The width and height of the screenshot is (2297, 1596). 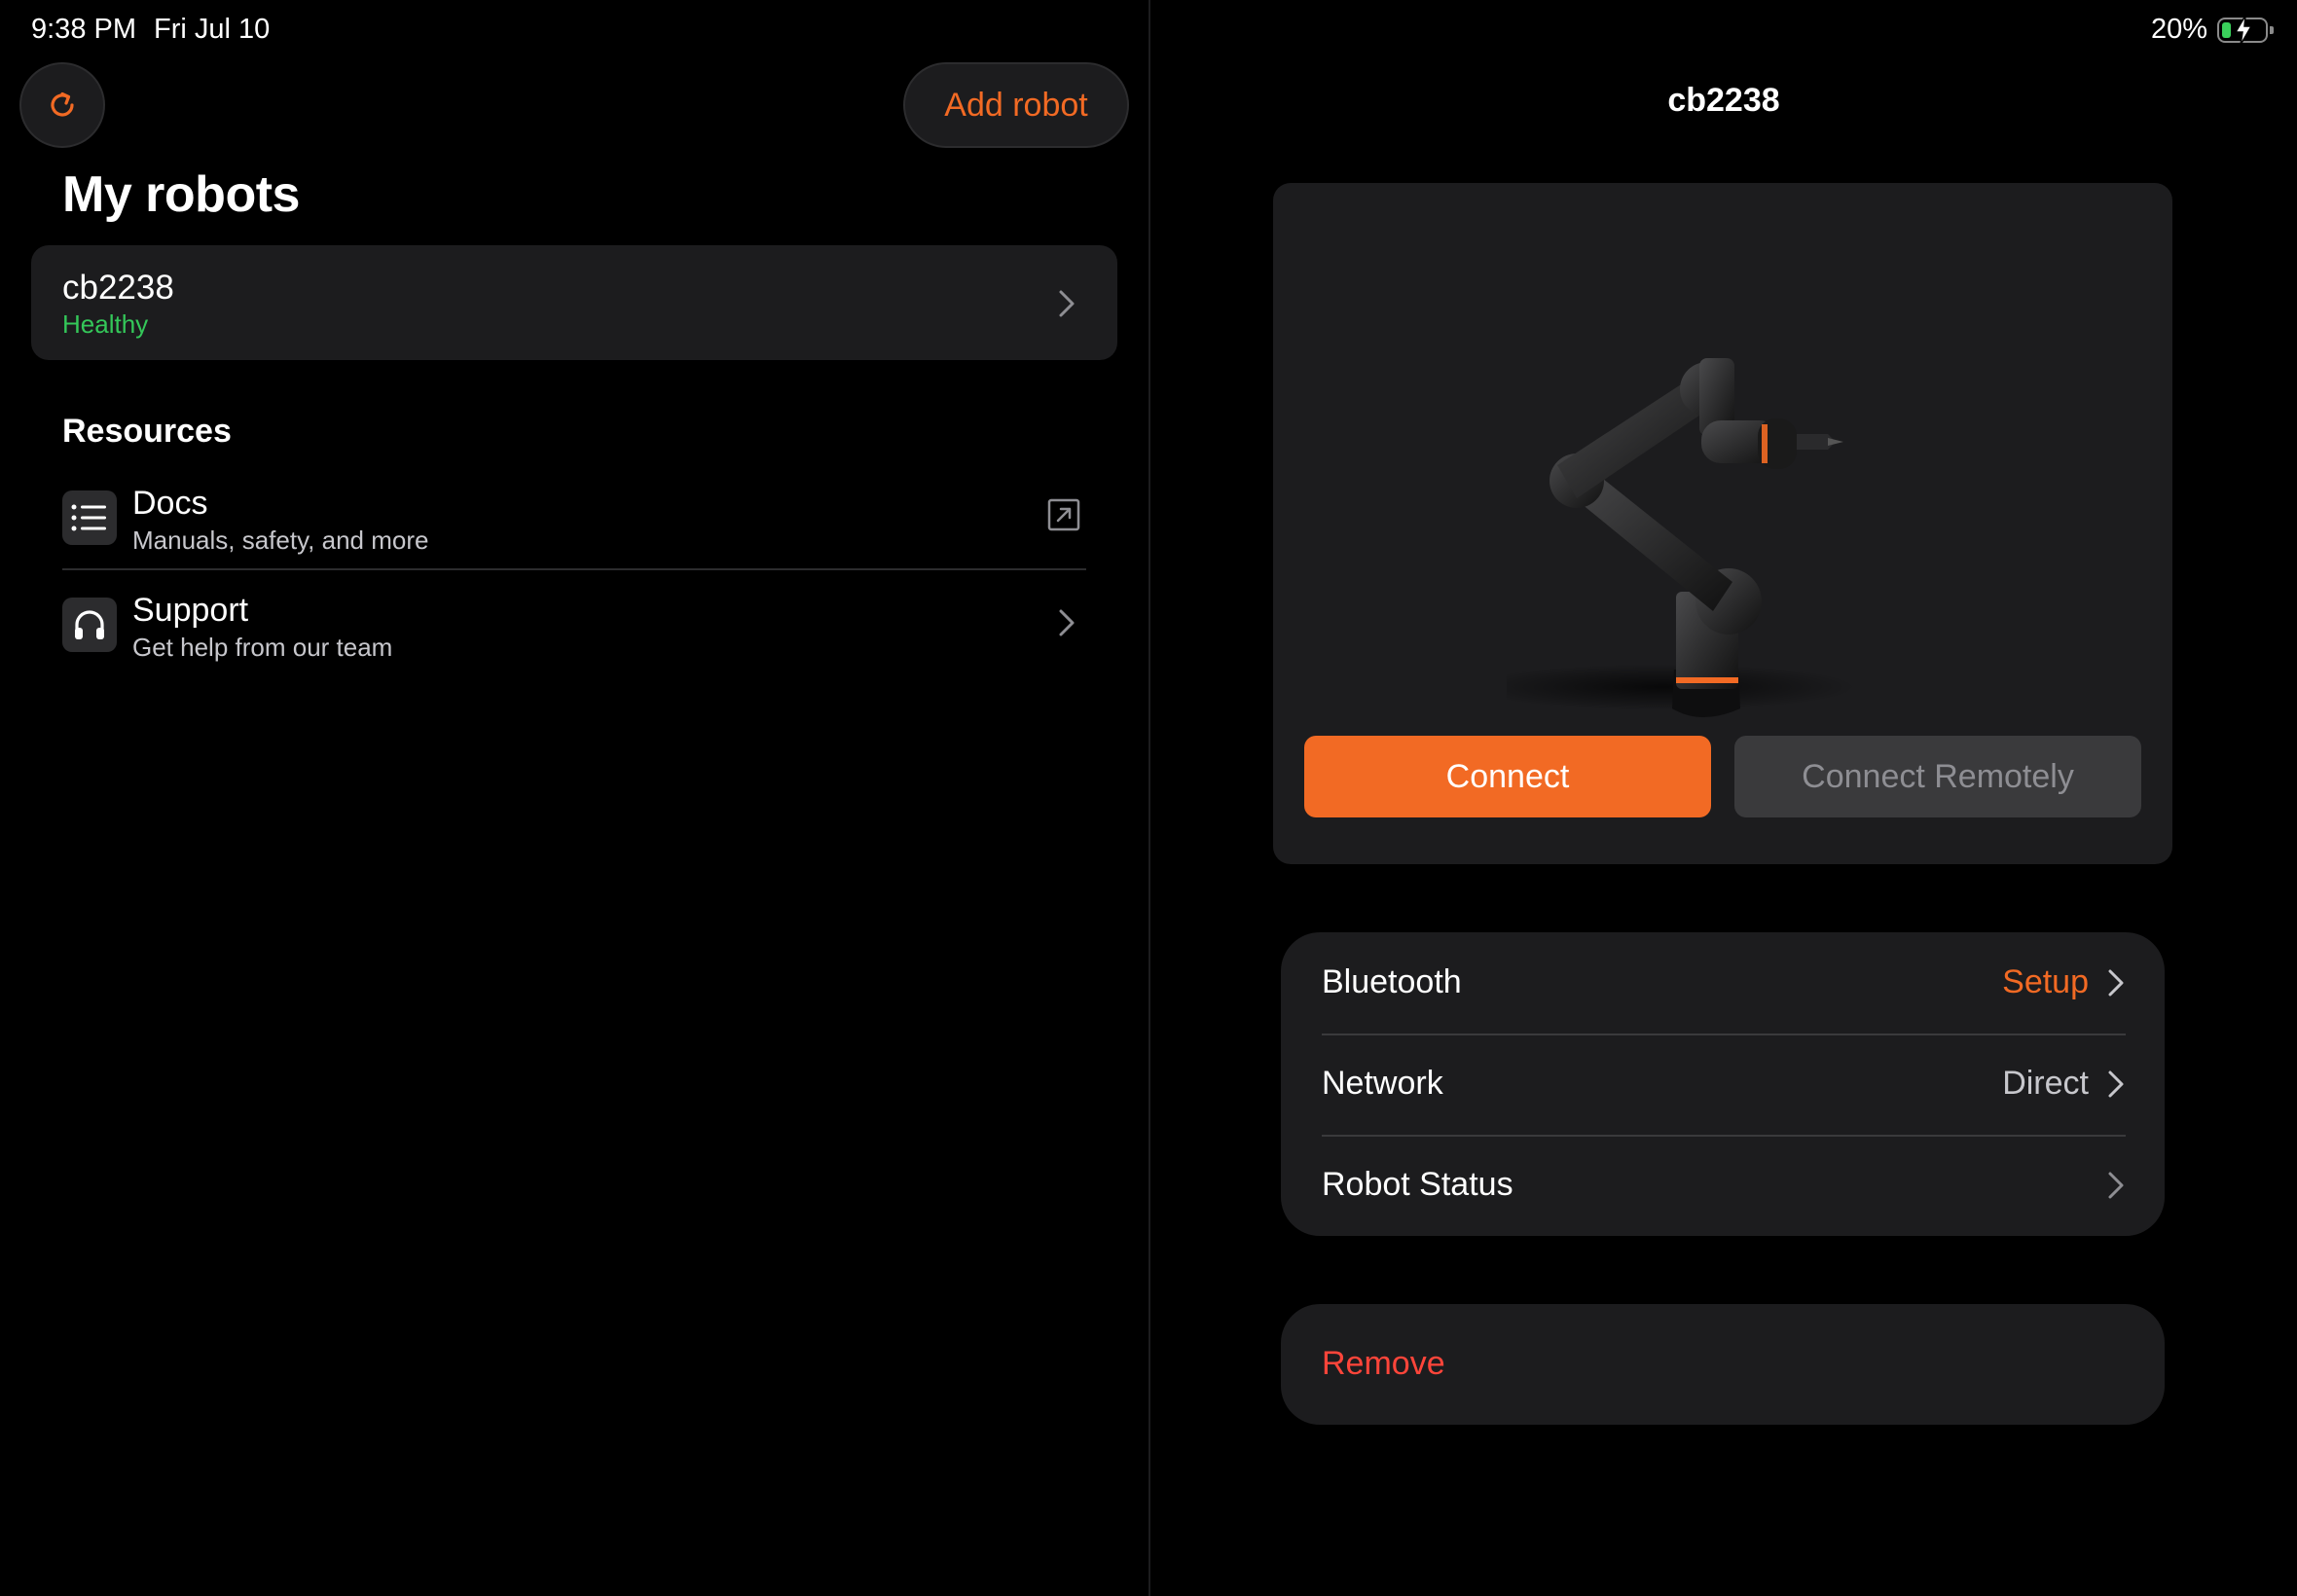 I want to click on connect-button: Connect, so click(x=1507, y=776).